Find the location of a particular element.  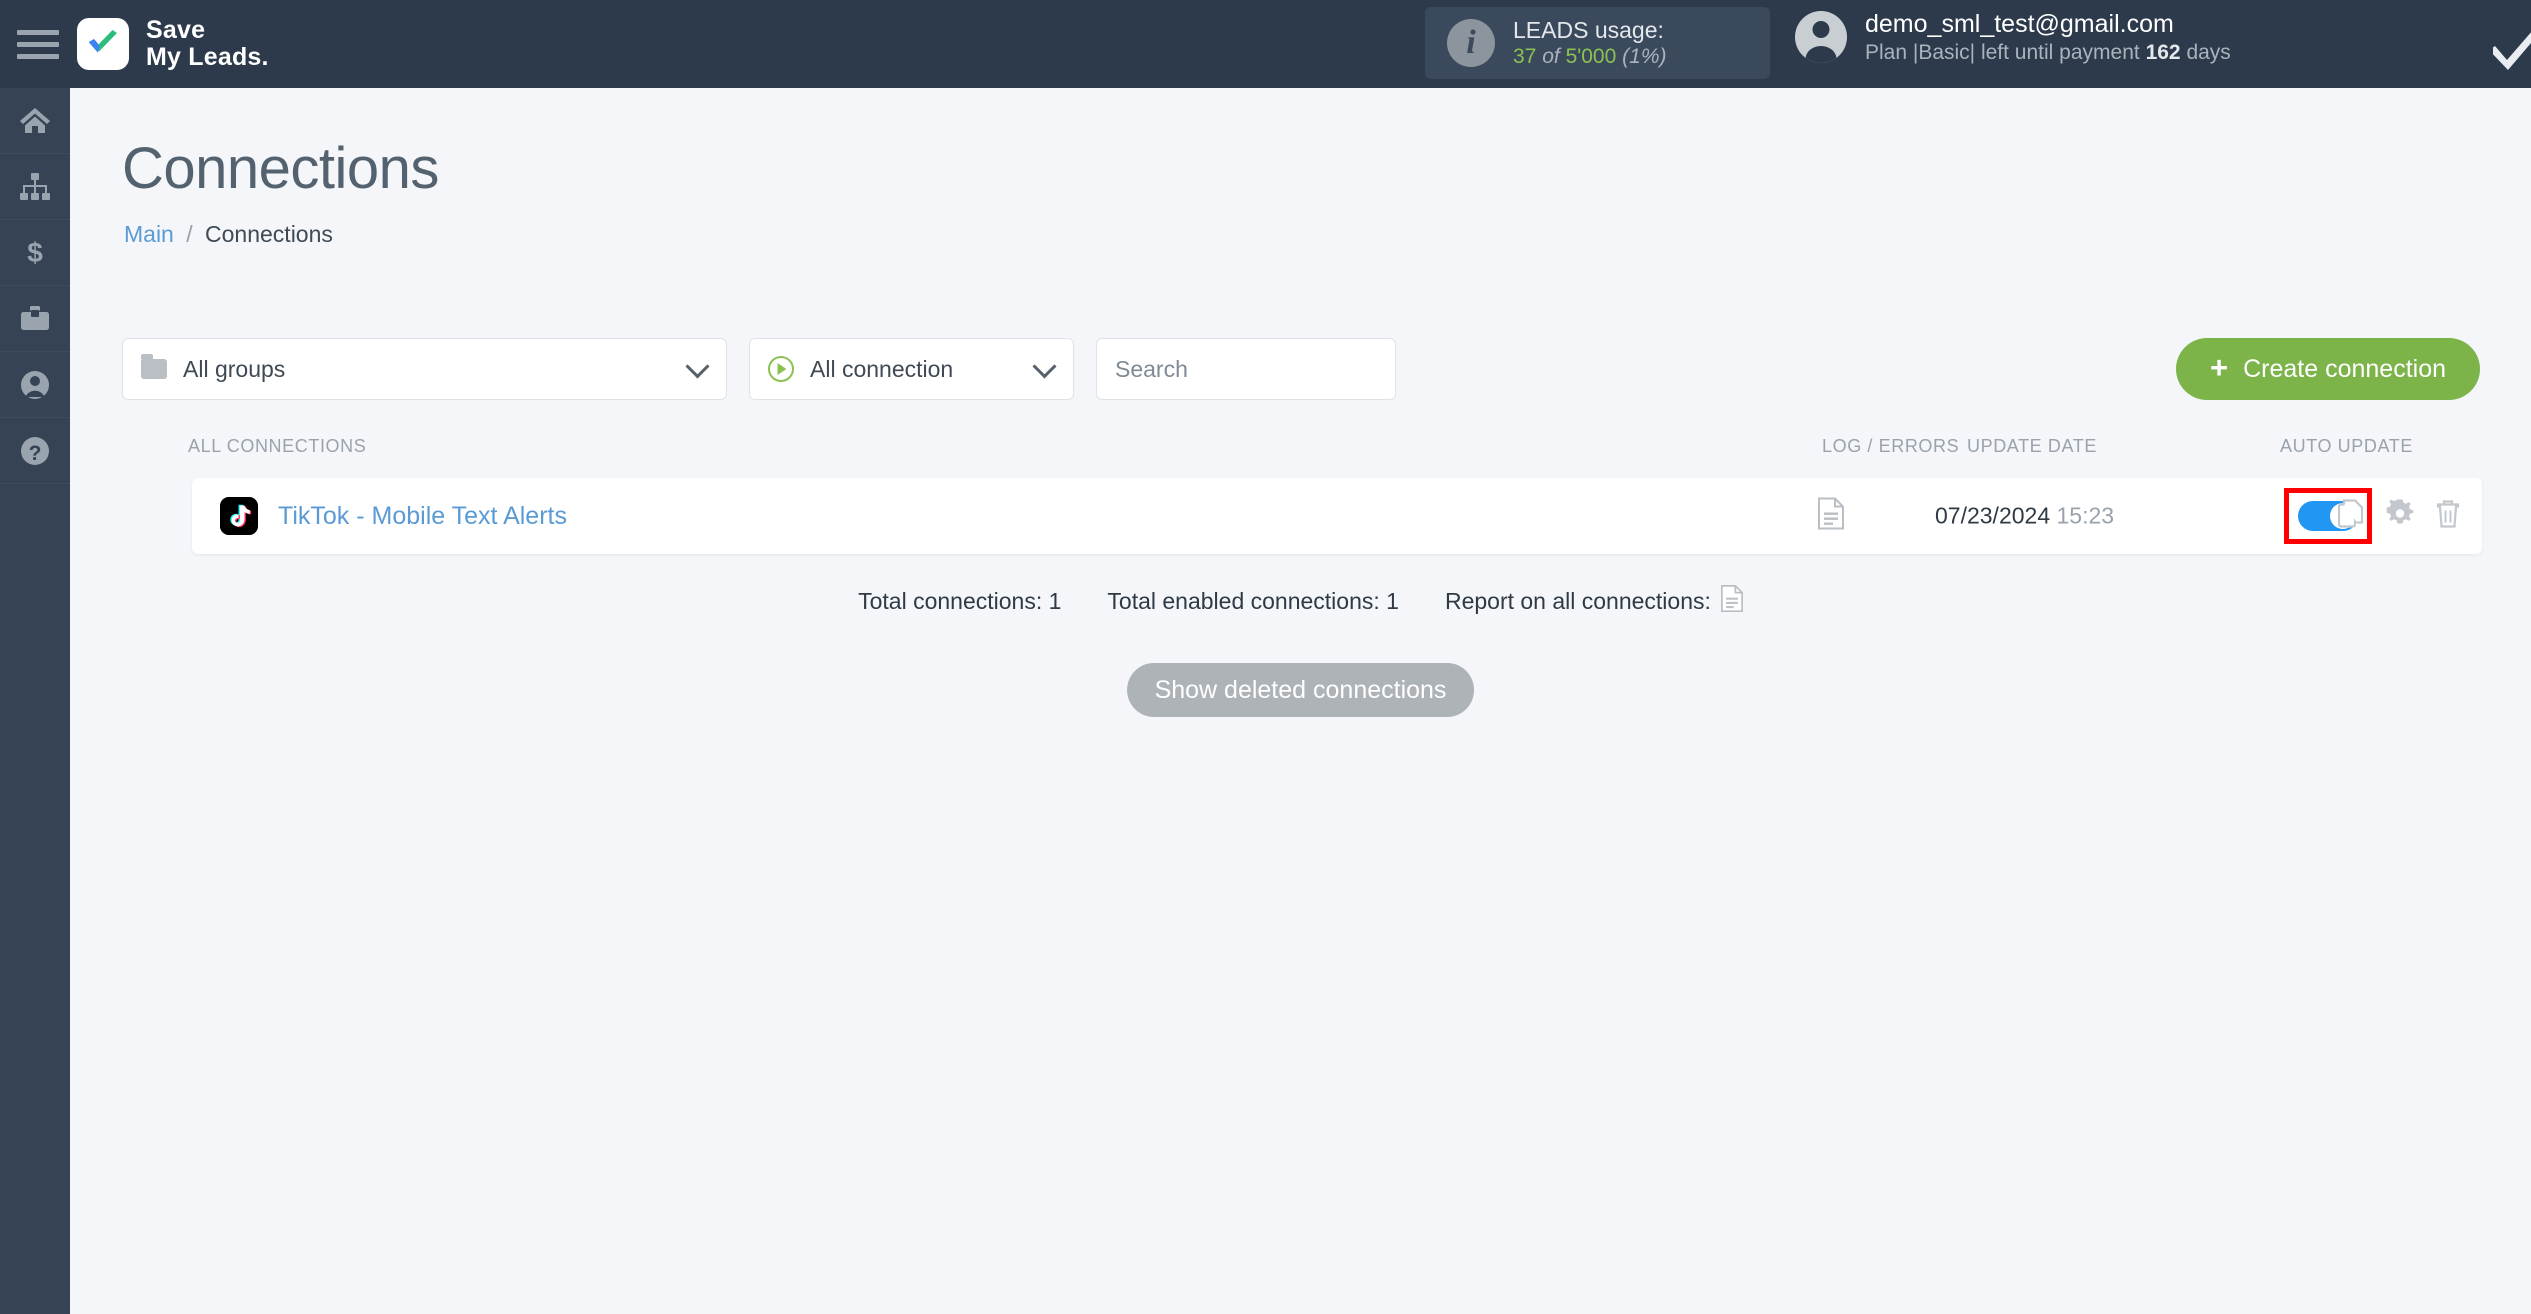

sidebar-item-help: ? is located at coordinates (35, 451).